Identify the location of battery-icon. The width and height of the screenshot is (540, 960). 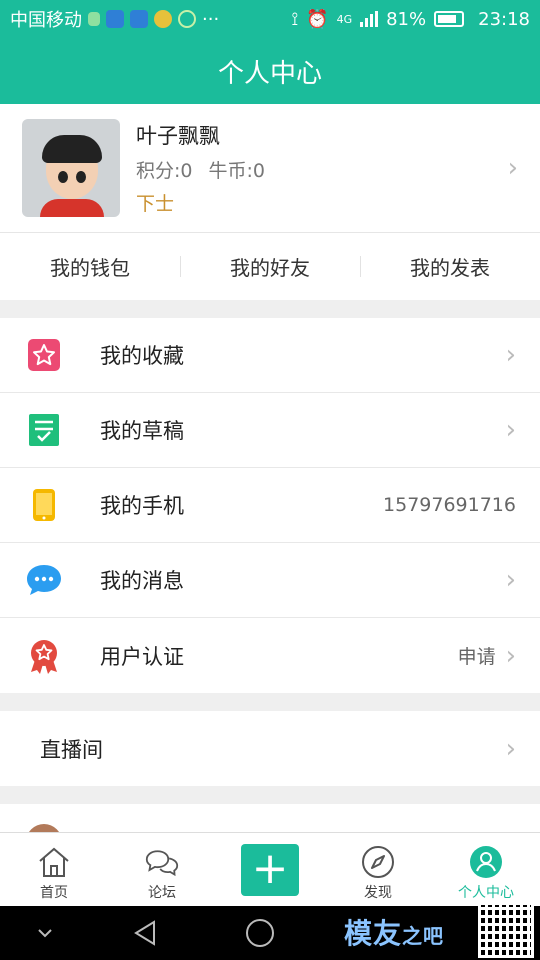
(449, 19).